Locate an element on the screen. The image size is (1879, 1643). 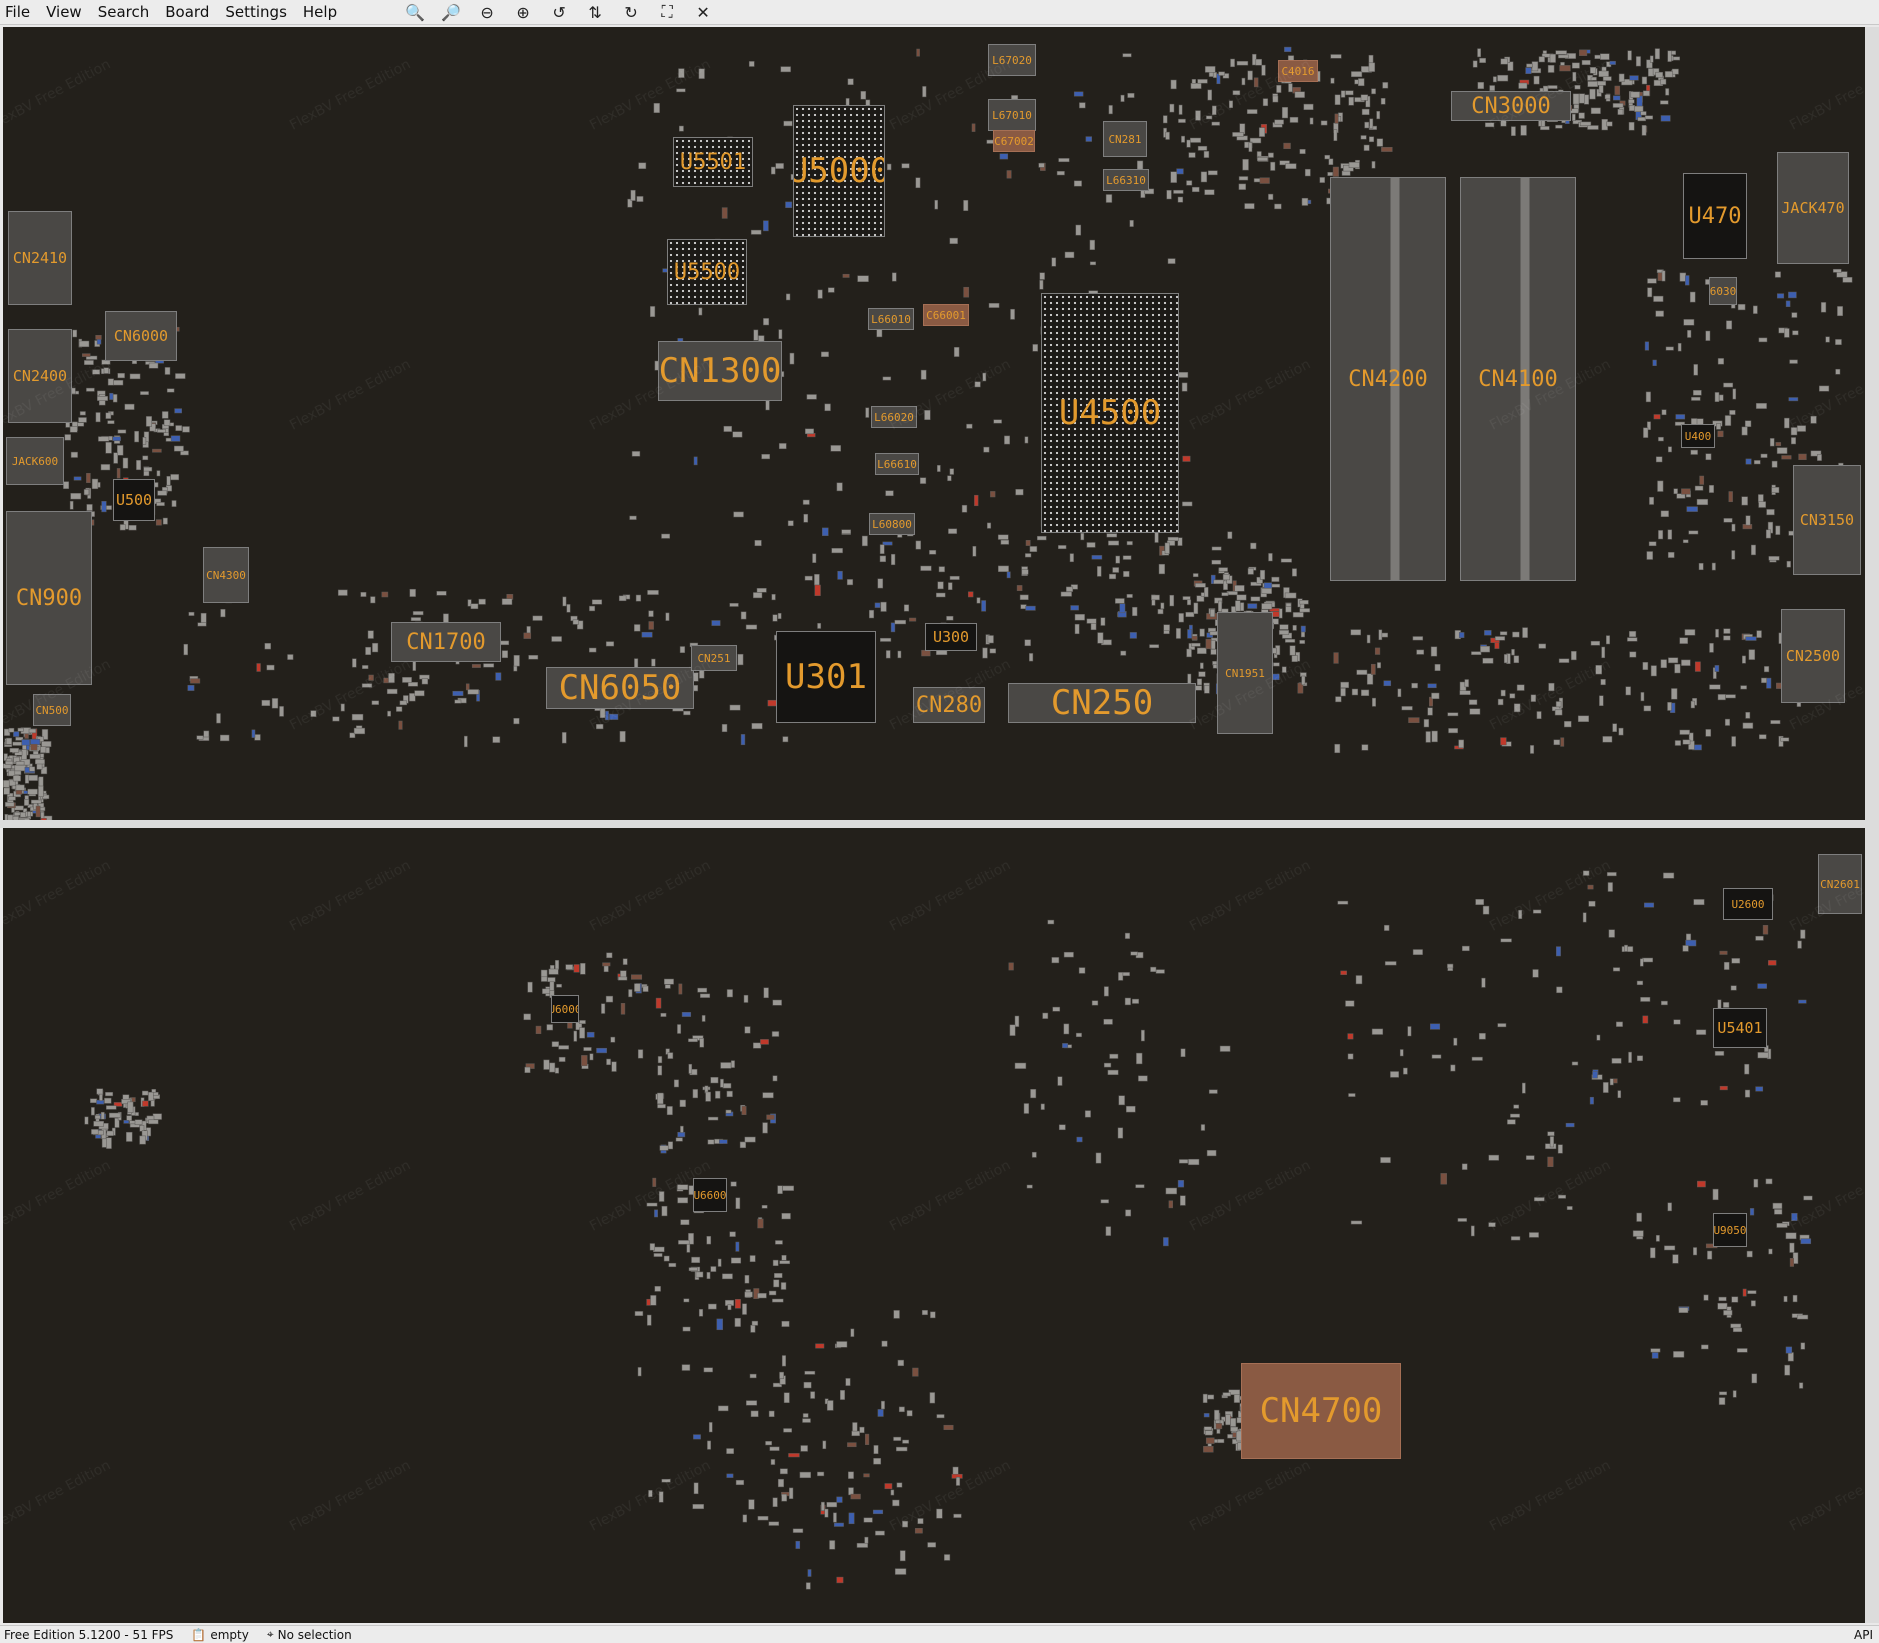
component-u500: U500 is located at coordinates (134, 500).